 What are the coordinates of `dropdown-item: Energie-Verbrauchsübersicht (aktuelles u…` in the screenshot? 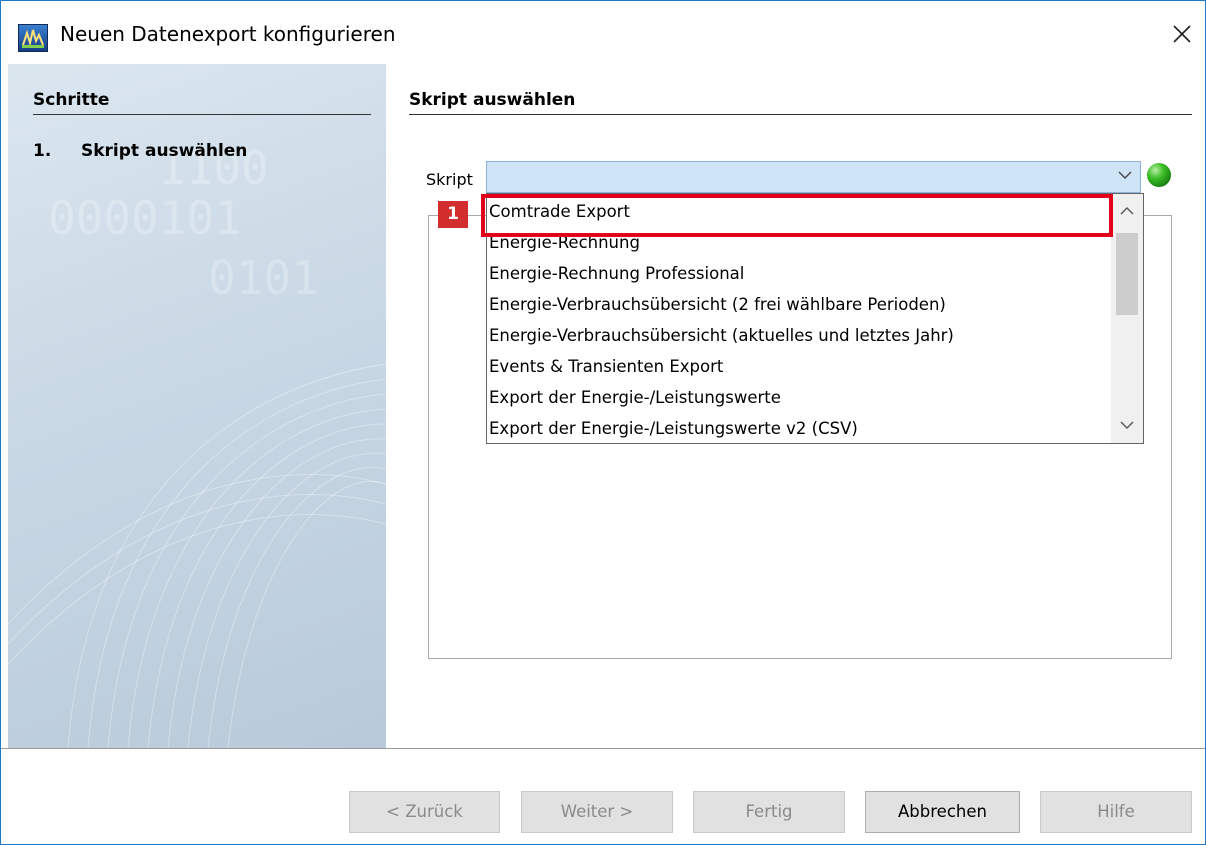 It's located at (798, 335).